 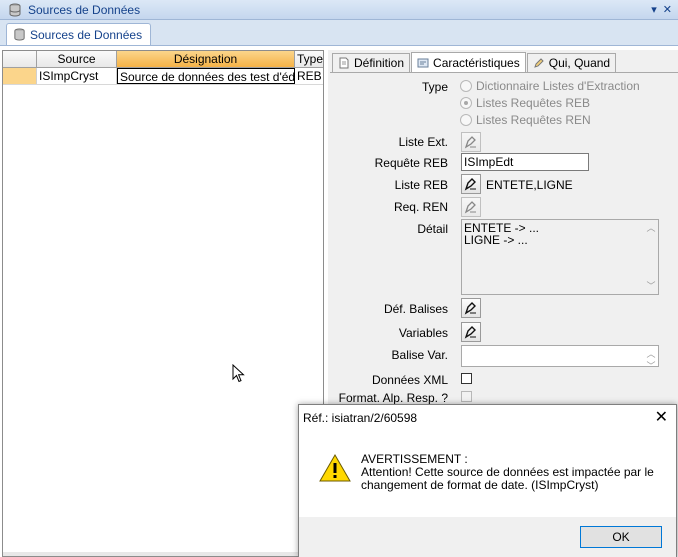 What do you see at coordinates (86, 34) in the screenshot?
I see `doc-tab-label: Sources de Données` at bounding box center [86, 34].